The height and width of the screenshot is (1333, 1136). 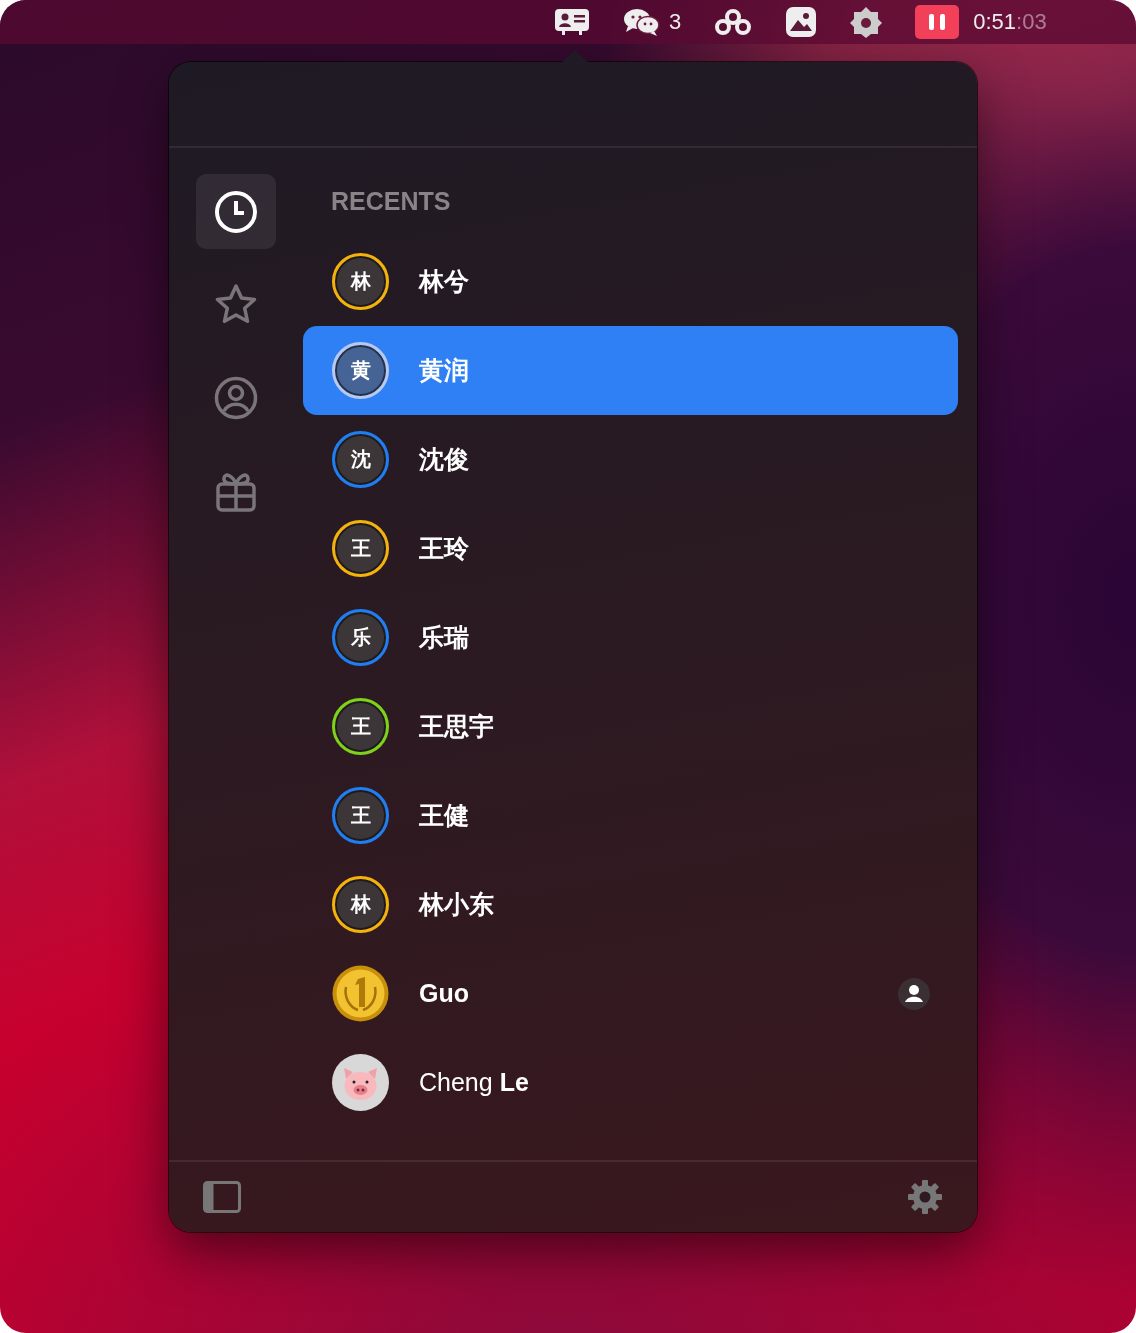 I want to click on chat-bubbles-icon, so click(x=642, y=22).